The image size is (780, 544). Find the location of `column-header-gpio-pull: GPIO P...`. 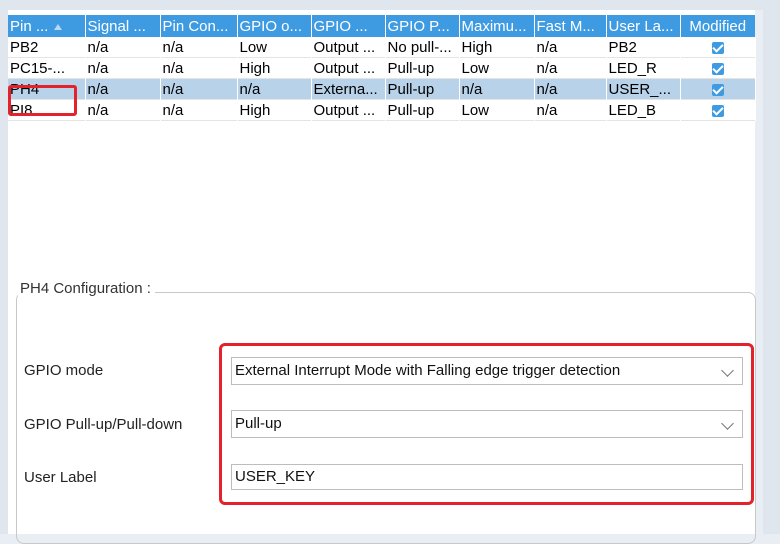

column-header-gpio-pull: GPIO P... is located at coordinates (422, 26).